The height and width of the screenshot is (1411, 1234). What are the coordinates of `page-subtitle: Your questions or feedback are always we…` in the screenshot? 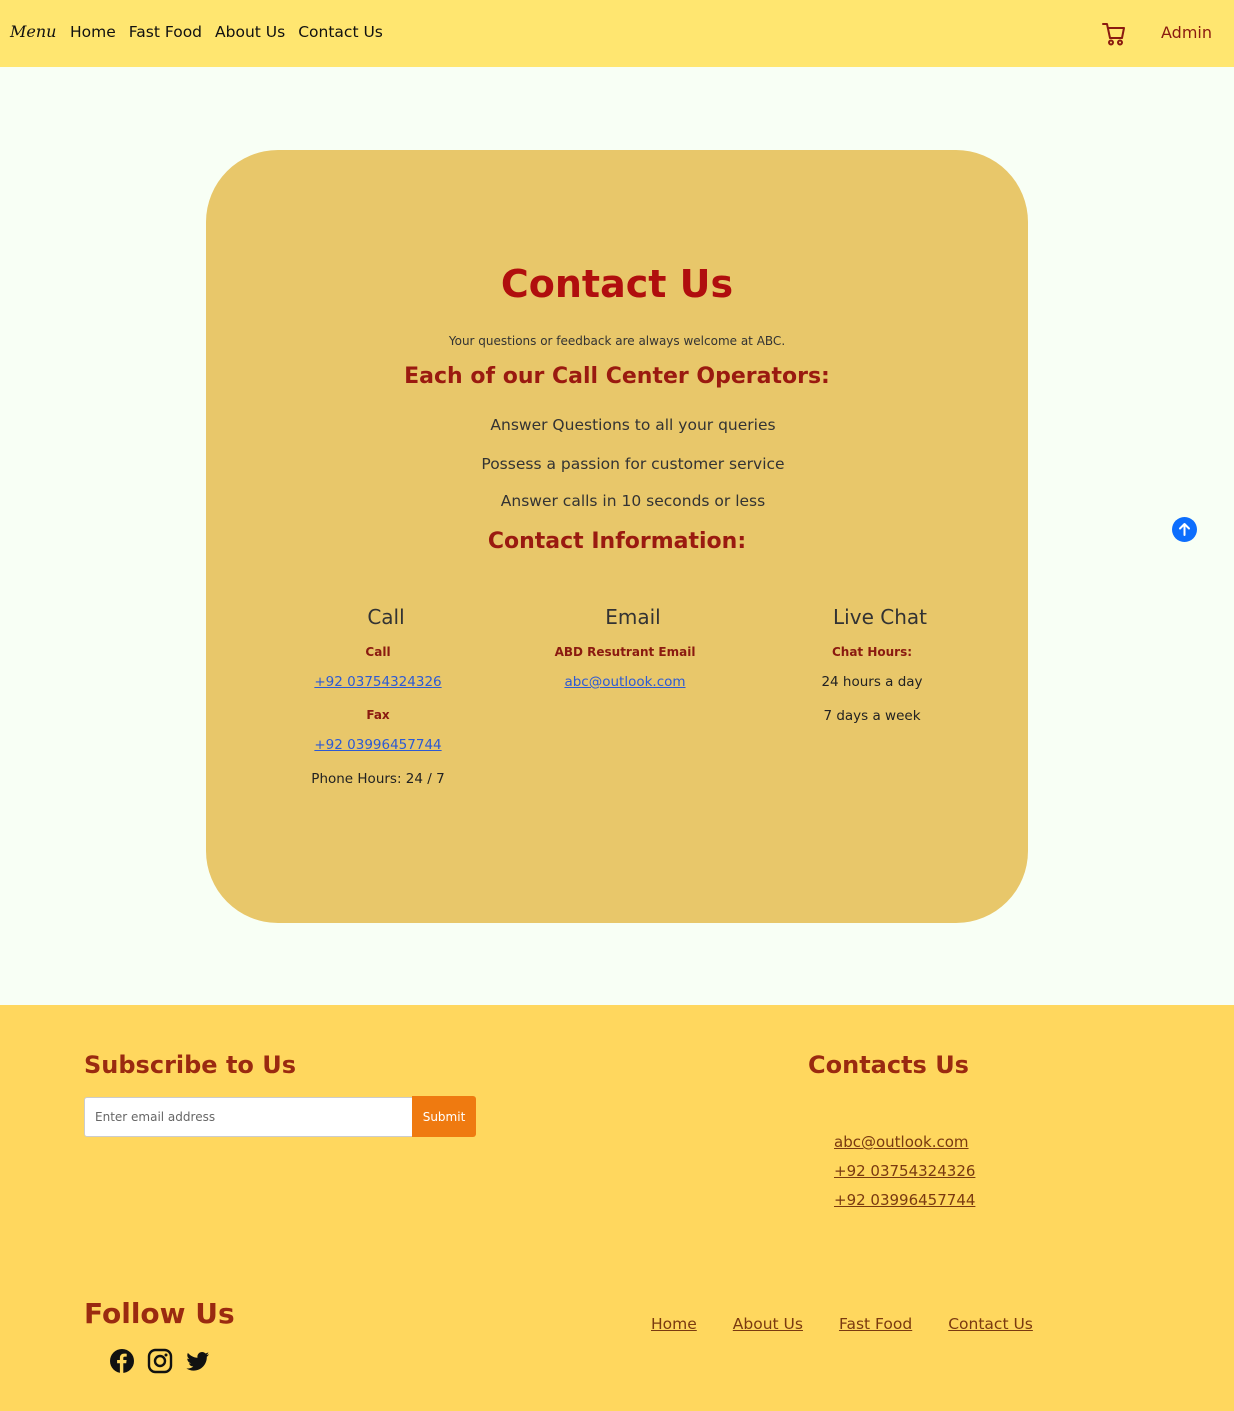 It's located at (617, 341).